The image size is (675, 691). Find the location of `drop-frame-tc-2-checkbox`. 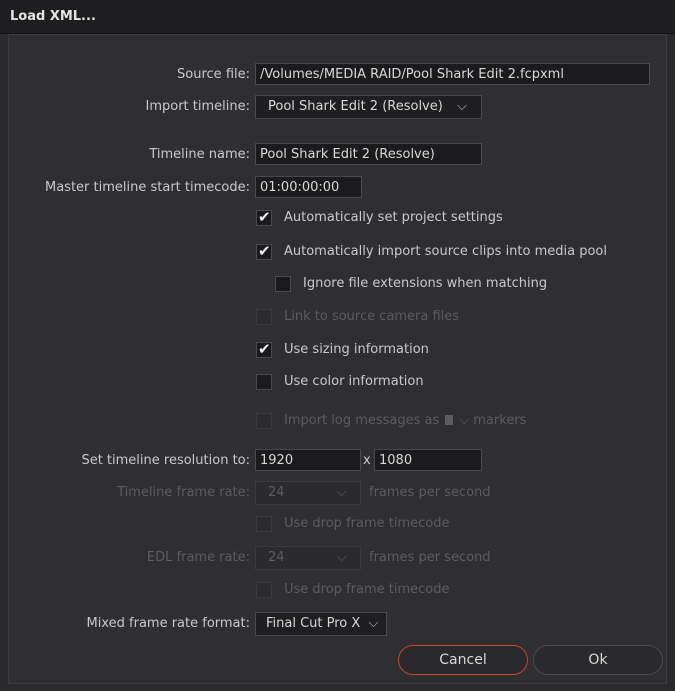

drop-frame-tc-2-checkbox is located at coordinates (264, 590).